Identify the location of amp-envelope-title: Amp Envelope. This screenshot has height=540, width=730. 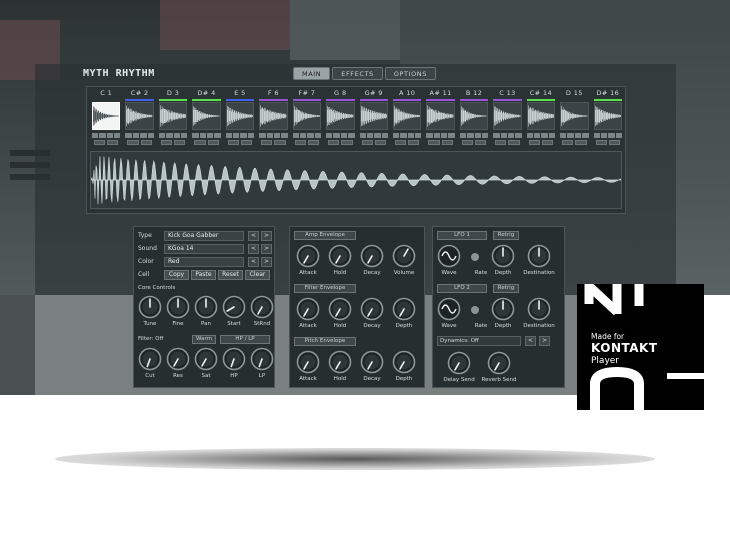
(325, 235).